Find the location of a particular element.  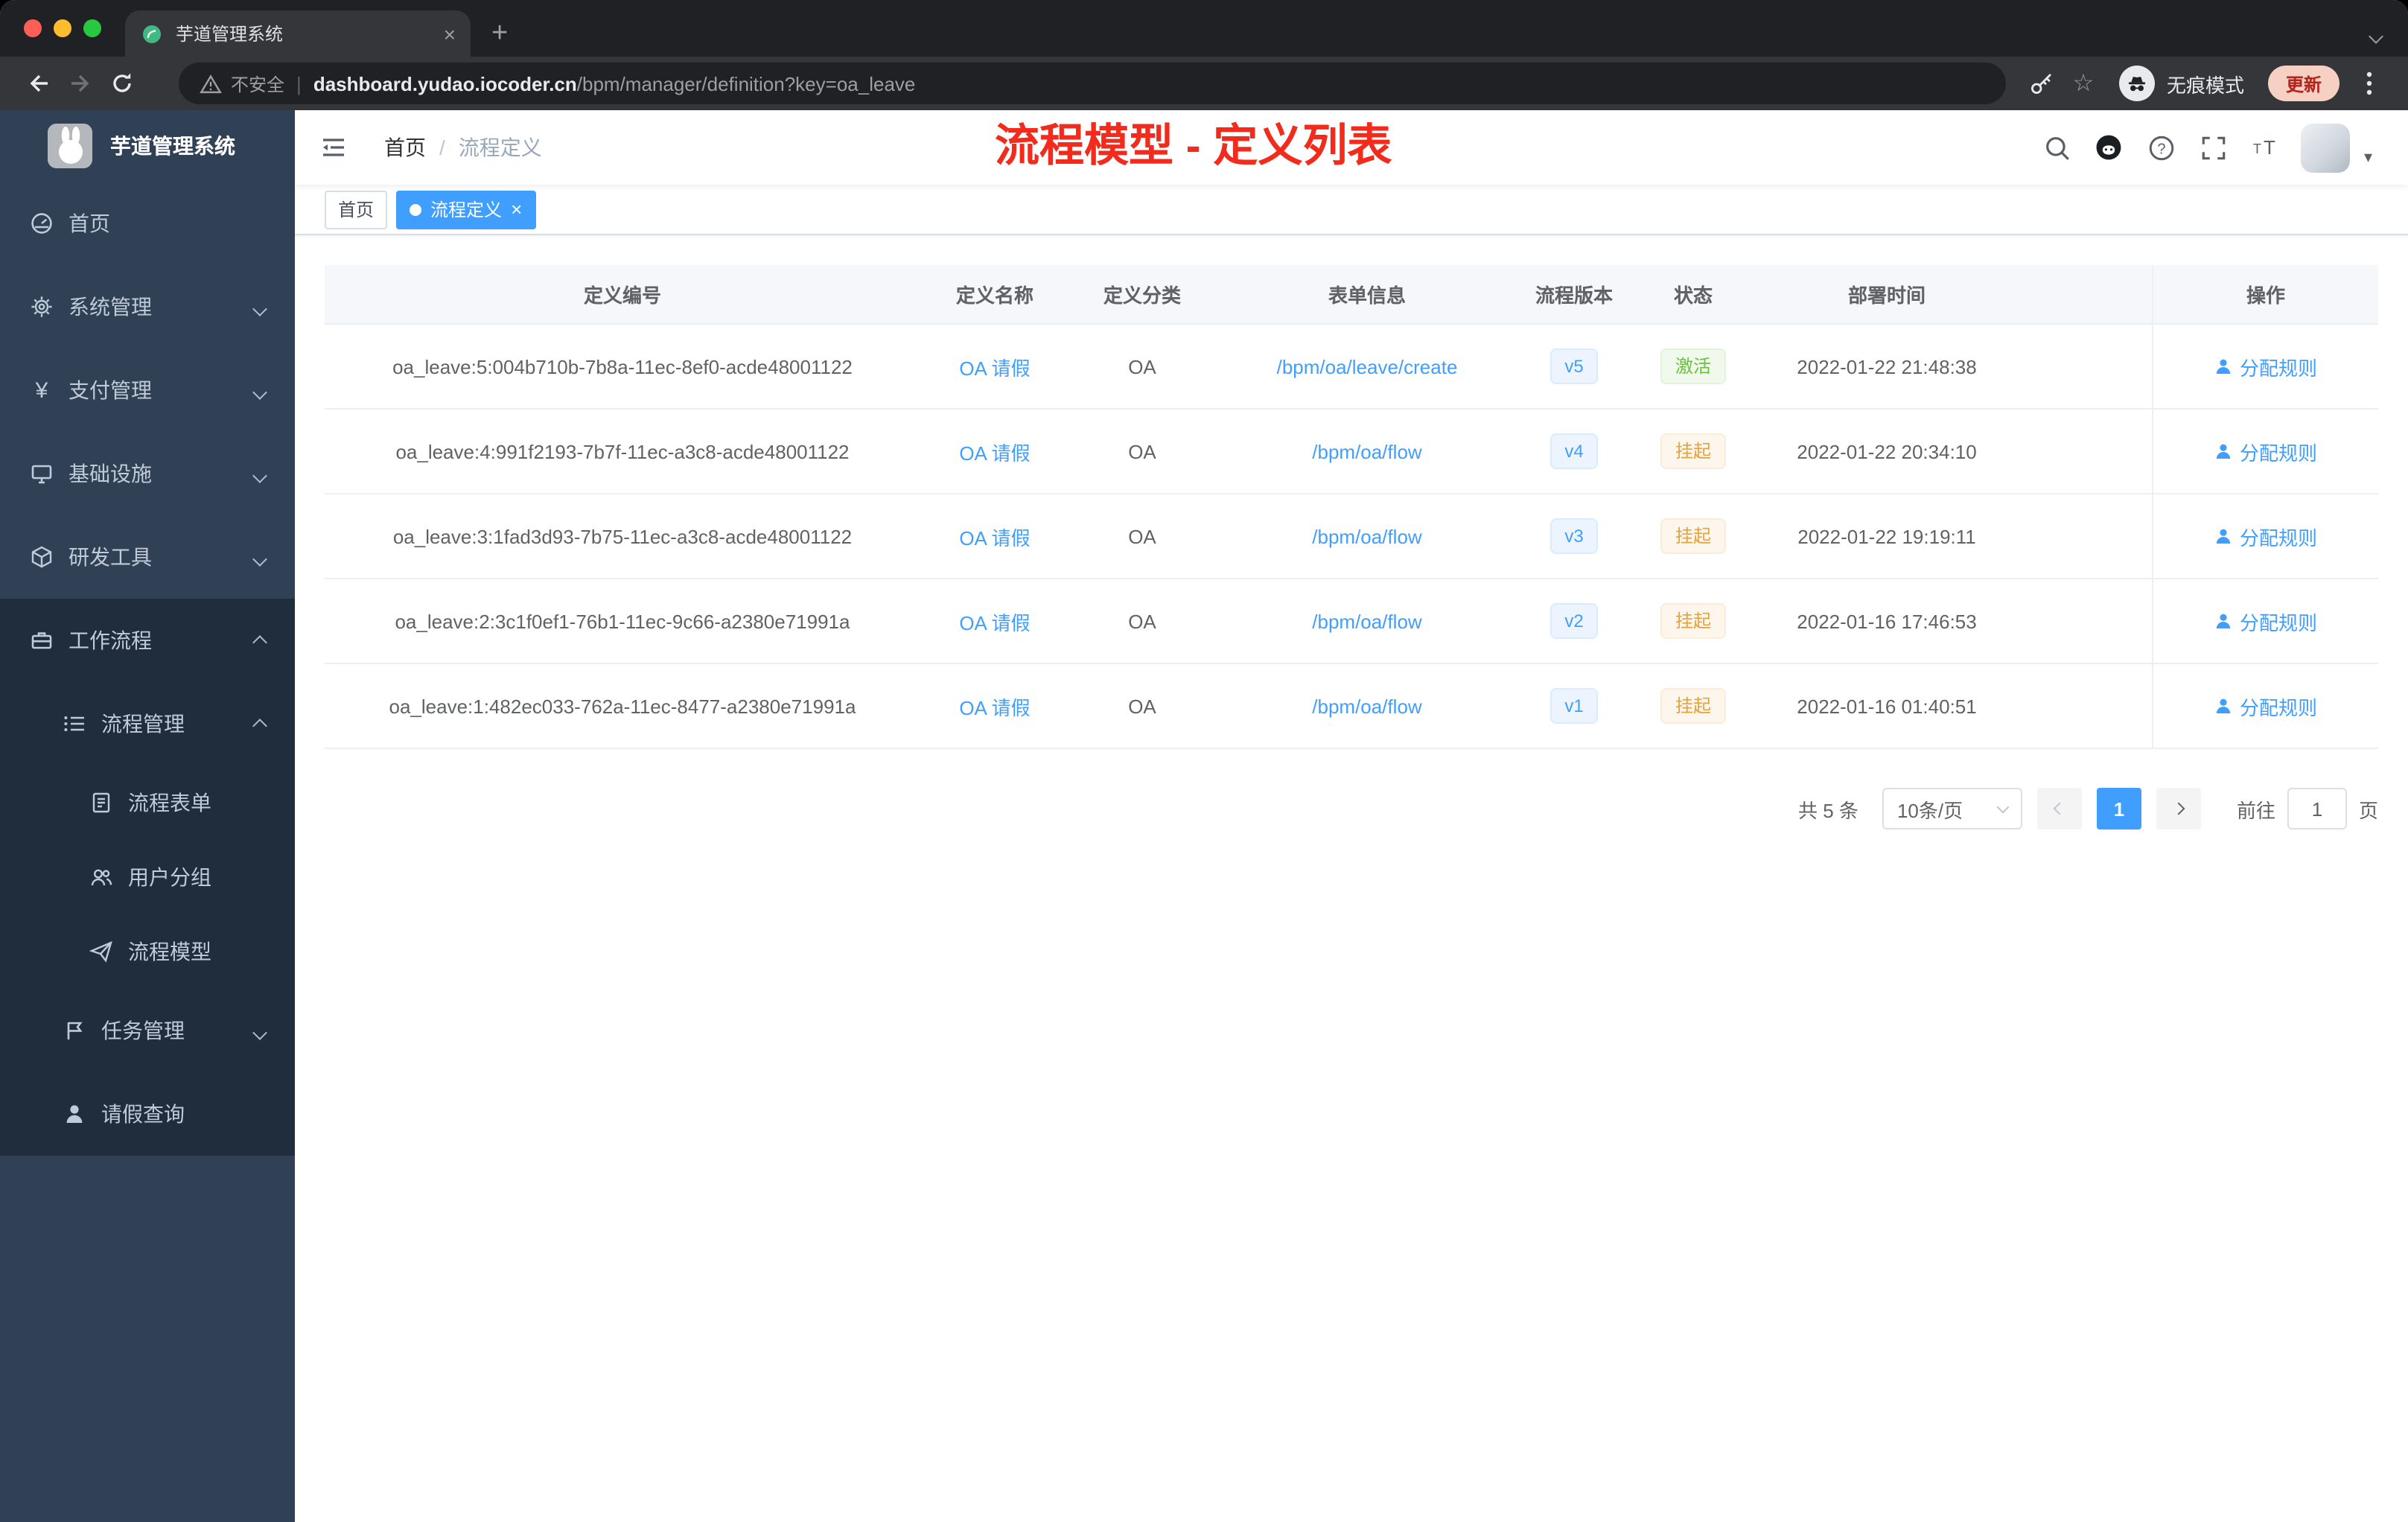

tab-search-chevron-icon is located at coordinates (2376, 35).